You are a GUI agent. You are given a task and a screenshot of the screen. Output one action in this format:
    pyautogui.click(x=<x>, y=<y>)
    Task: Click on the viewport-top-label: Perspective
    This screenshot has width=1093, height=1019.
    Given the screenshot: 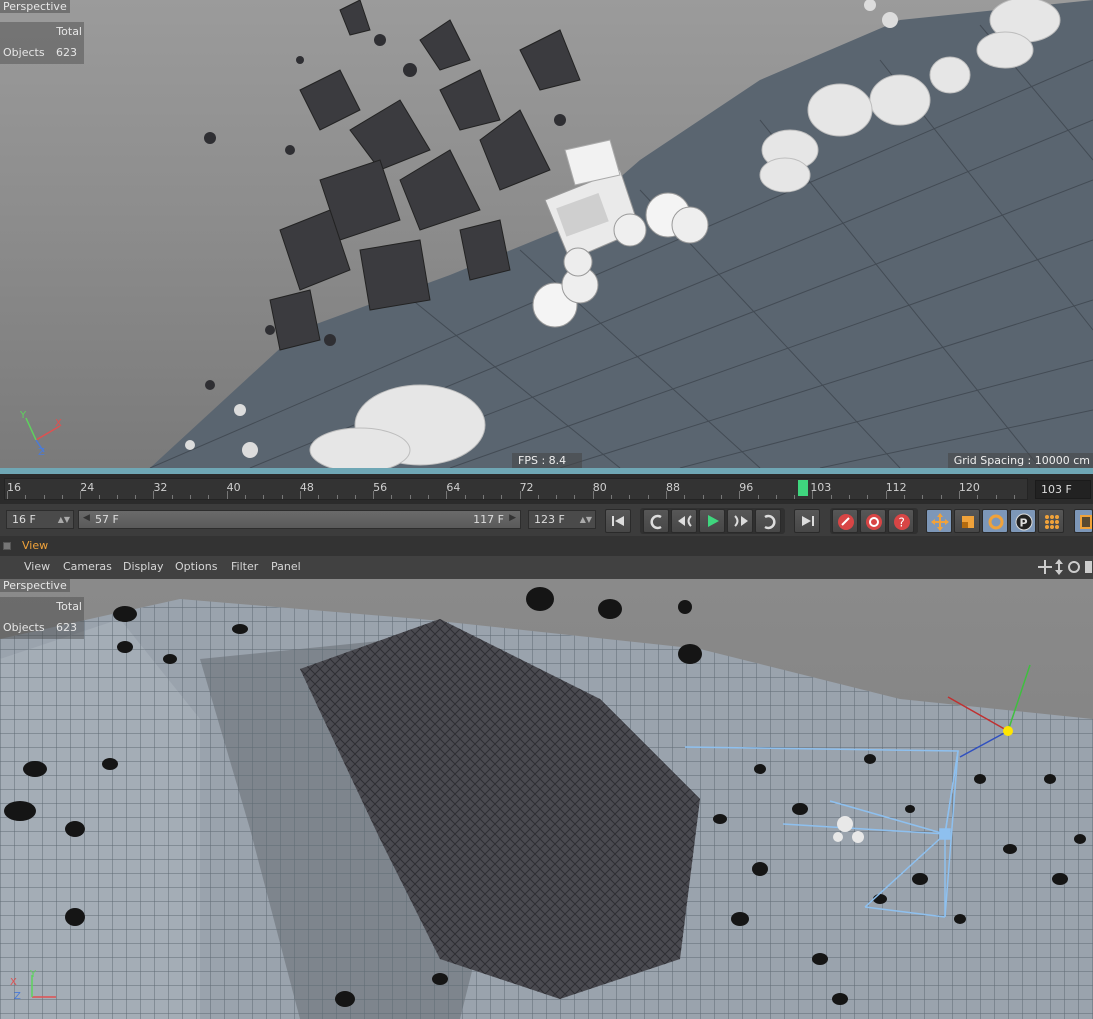 What is the action you would take?
    pyautogui.click(x=35, y=6)
    